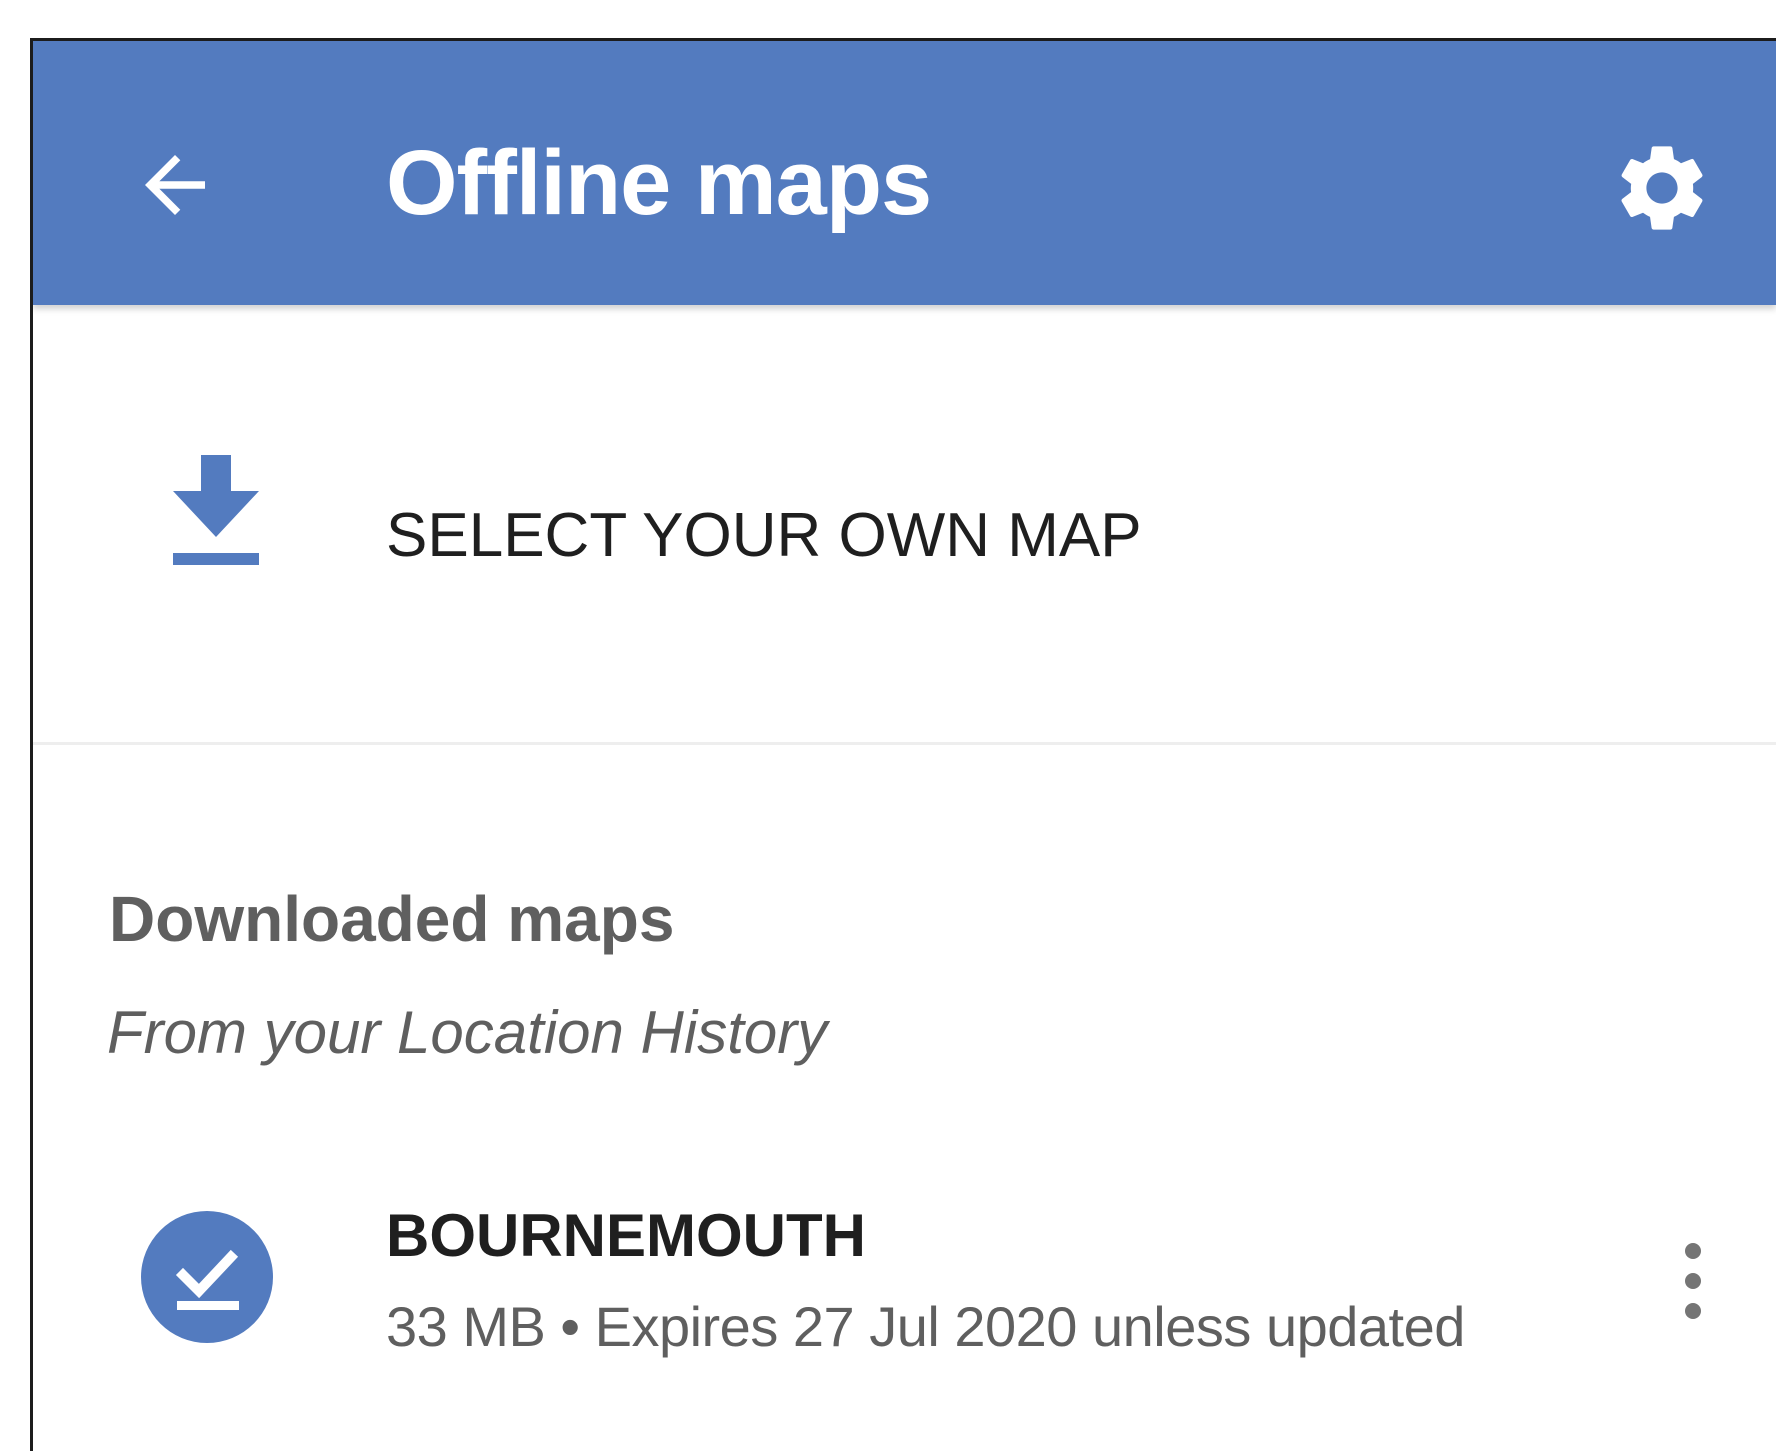 The image size is (1776, 1451). I want to click on divider, so click(904, 743).